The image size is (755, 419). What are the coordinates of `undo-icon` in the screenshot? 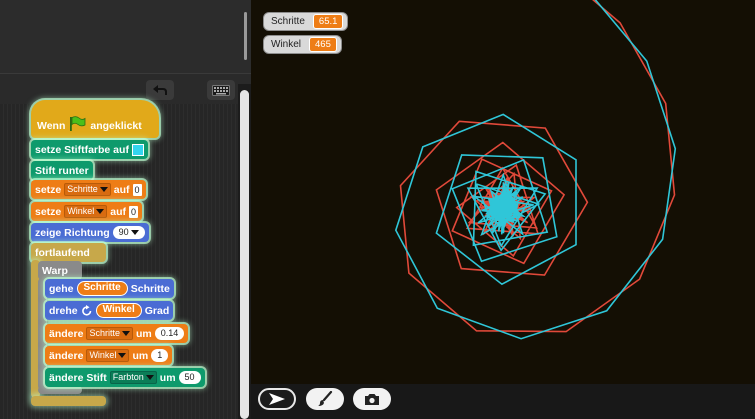 It's located at (160, 90).